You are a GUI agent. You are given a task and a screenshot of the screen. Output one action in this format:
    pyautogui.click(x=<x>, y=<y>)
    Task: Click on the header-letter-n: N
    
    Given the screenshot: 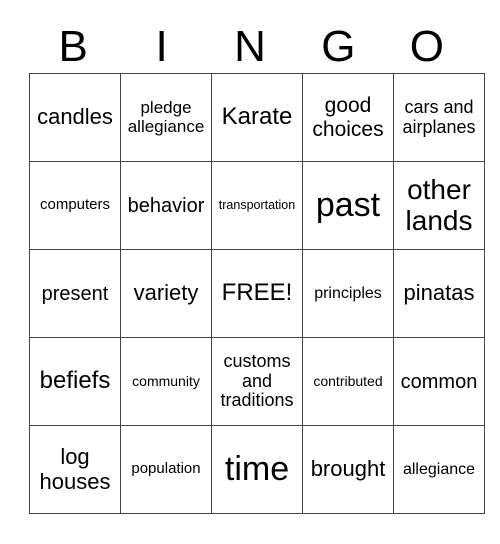 What is the action you would take?
    pyautogui.click(x=250, y=46)
    